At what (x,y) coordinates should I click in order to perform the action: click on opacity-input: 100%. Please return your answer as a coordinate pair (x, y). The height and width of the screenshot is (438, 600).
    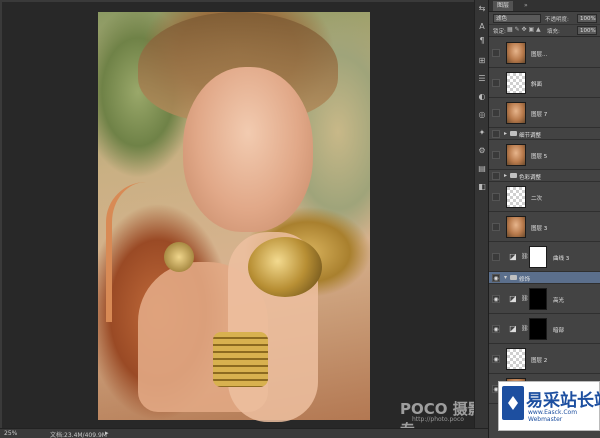
    Looking at the image, I should click on (587, 18).